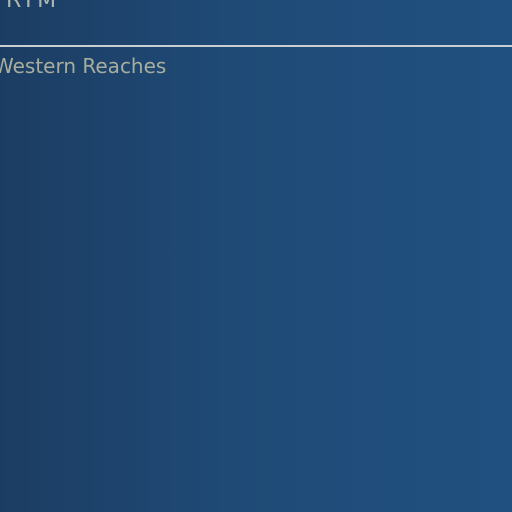 This screenshot has height=512, width=512. I want to click on divider, so click(256, 46).